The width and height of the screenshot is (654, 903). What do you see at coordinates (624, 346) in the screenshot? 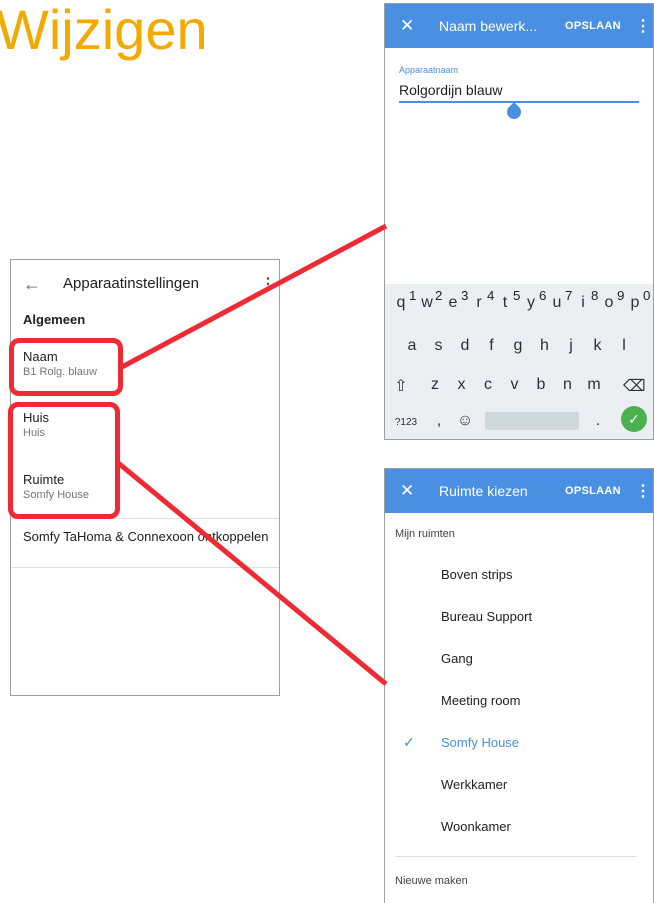
I see `key: l` at bounding box center [624, 346].